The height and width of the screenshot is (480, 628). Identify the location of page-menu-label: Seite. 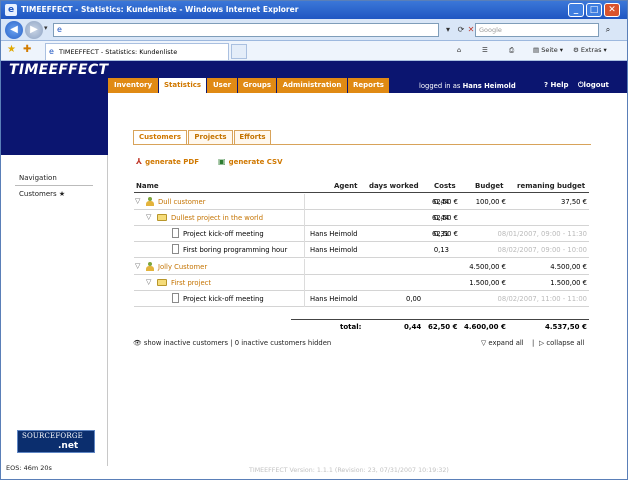
(549, 50).